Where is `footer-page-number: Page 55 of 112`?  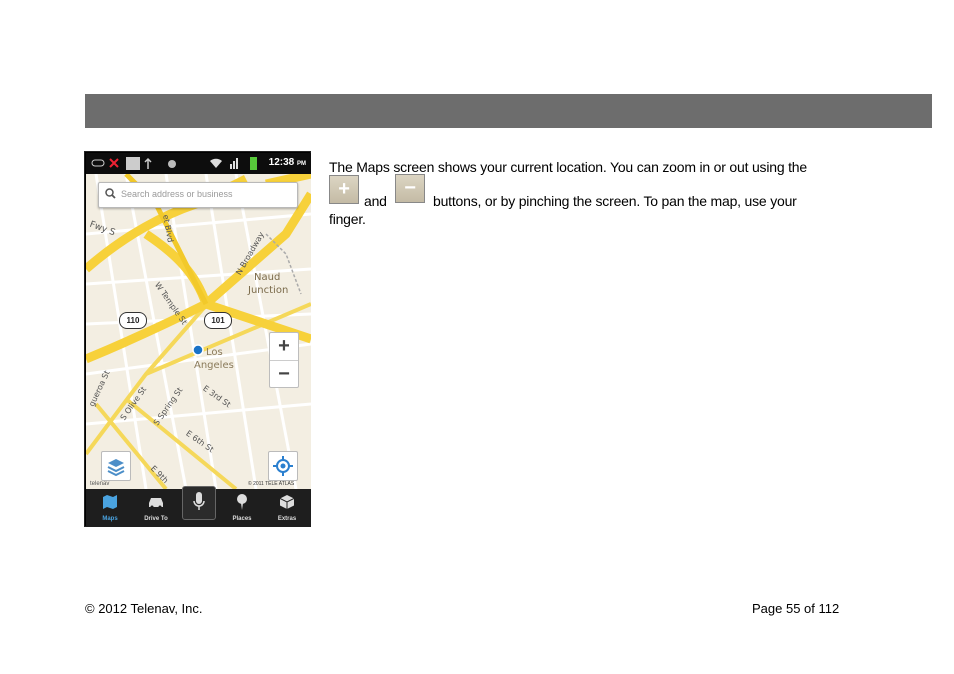 footer-page-number: Page 55 of 112 is located at coordinates (796, 608).